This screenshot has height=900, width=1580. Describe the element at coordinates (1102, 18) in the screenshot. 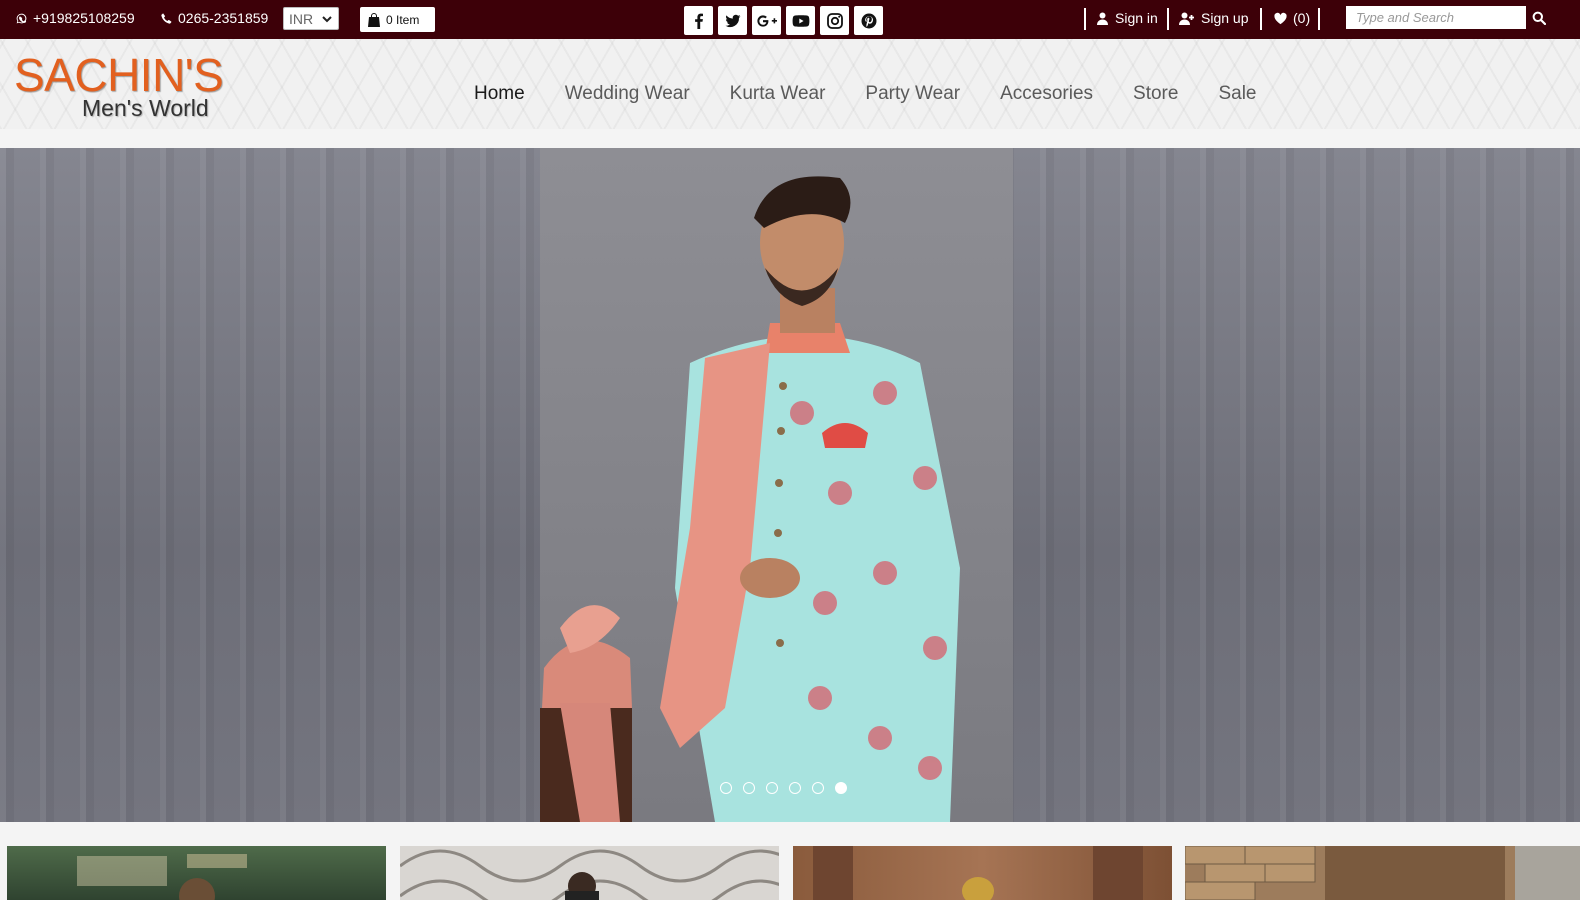

I see `user-icon` at that location.